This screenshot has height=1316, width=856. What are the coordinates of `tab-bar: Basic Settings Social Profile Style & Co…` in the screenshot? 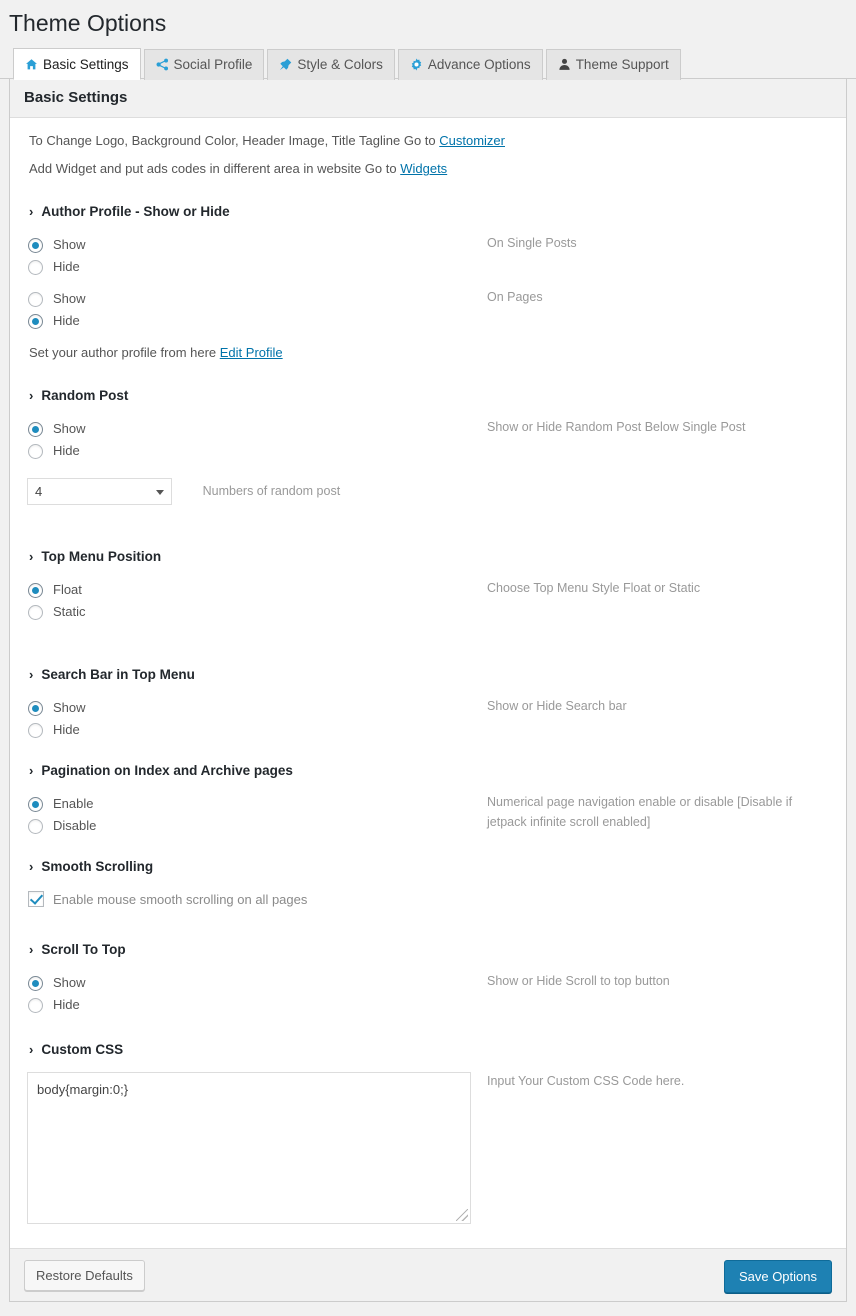 It's located at (428, 63).